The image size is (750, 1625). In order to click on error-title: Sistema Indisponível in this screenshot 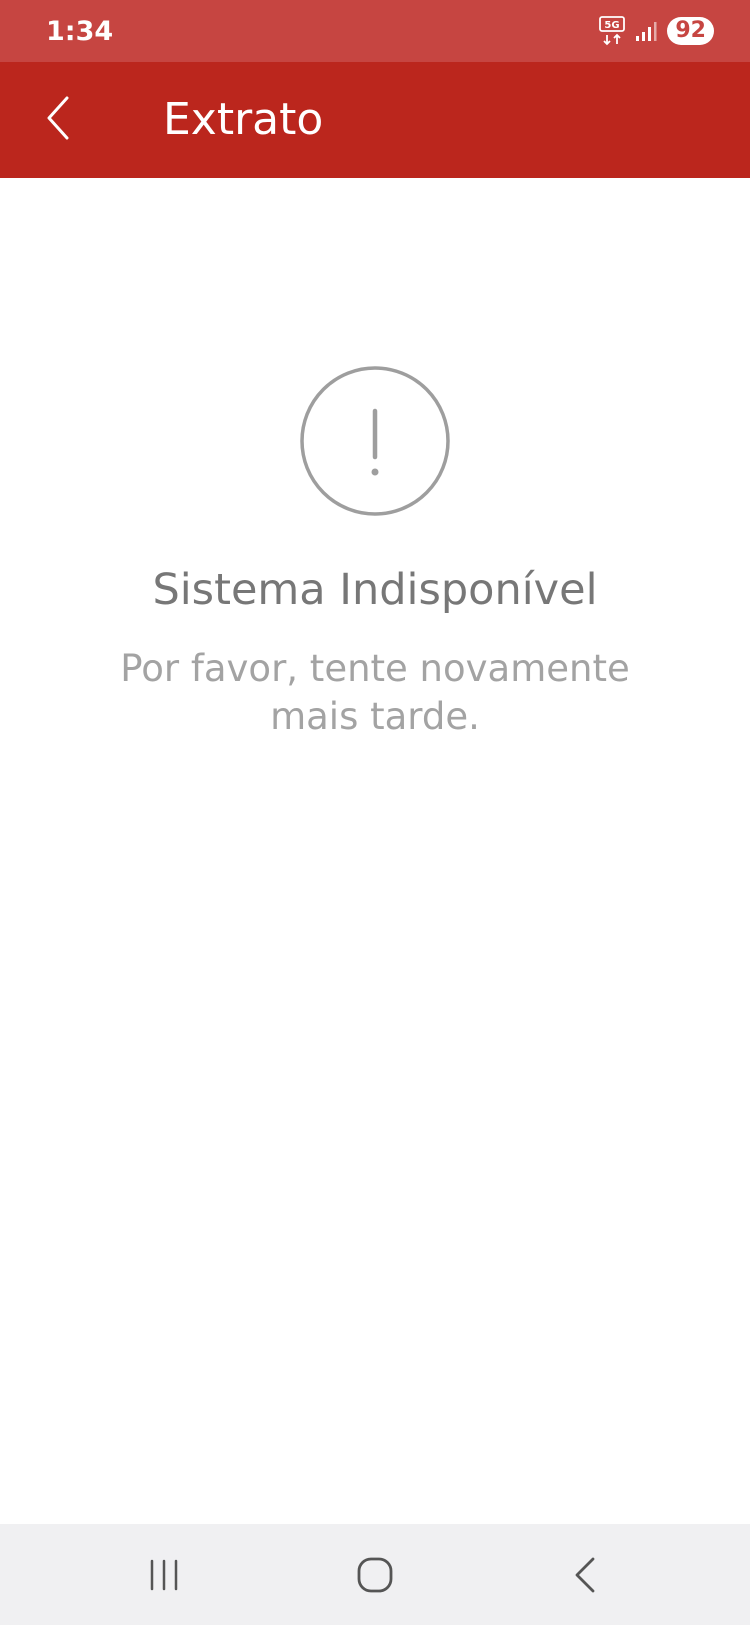, I will do `click(375, 590)`.